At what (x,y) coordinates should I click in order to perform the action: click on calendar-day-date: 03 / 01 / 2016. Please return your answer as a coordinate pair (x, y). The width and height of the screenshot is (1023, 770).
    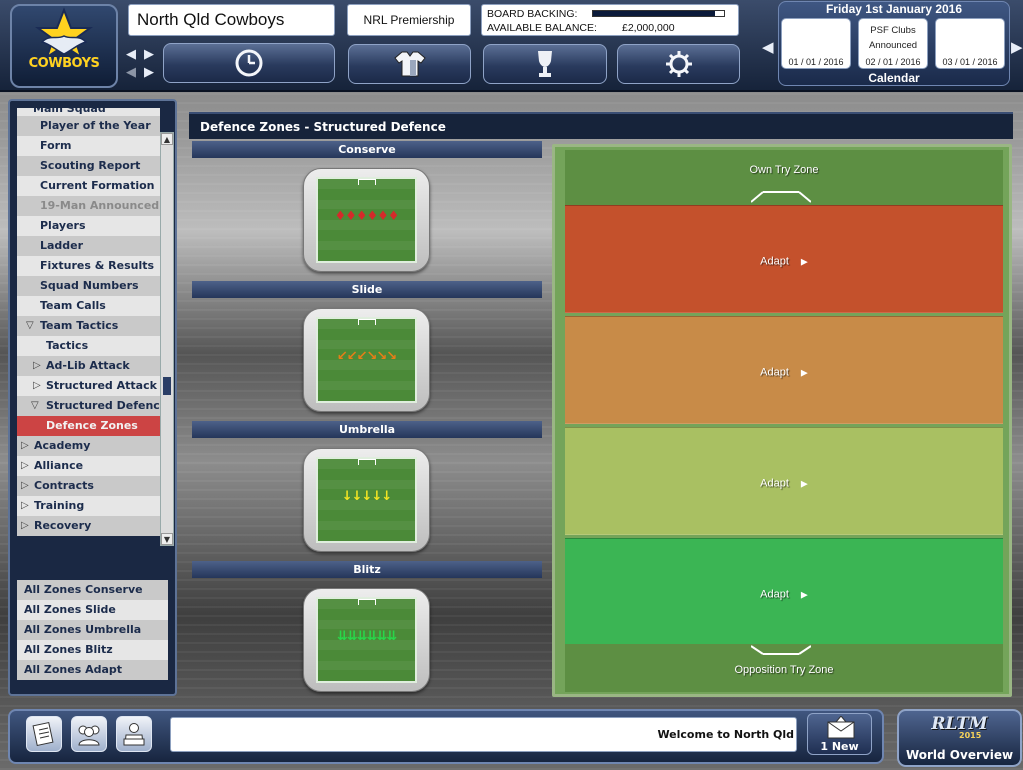
    Looking at the image, I should click on (970, 62).